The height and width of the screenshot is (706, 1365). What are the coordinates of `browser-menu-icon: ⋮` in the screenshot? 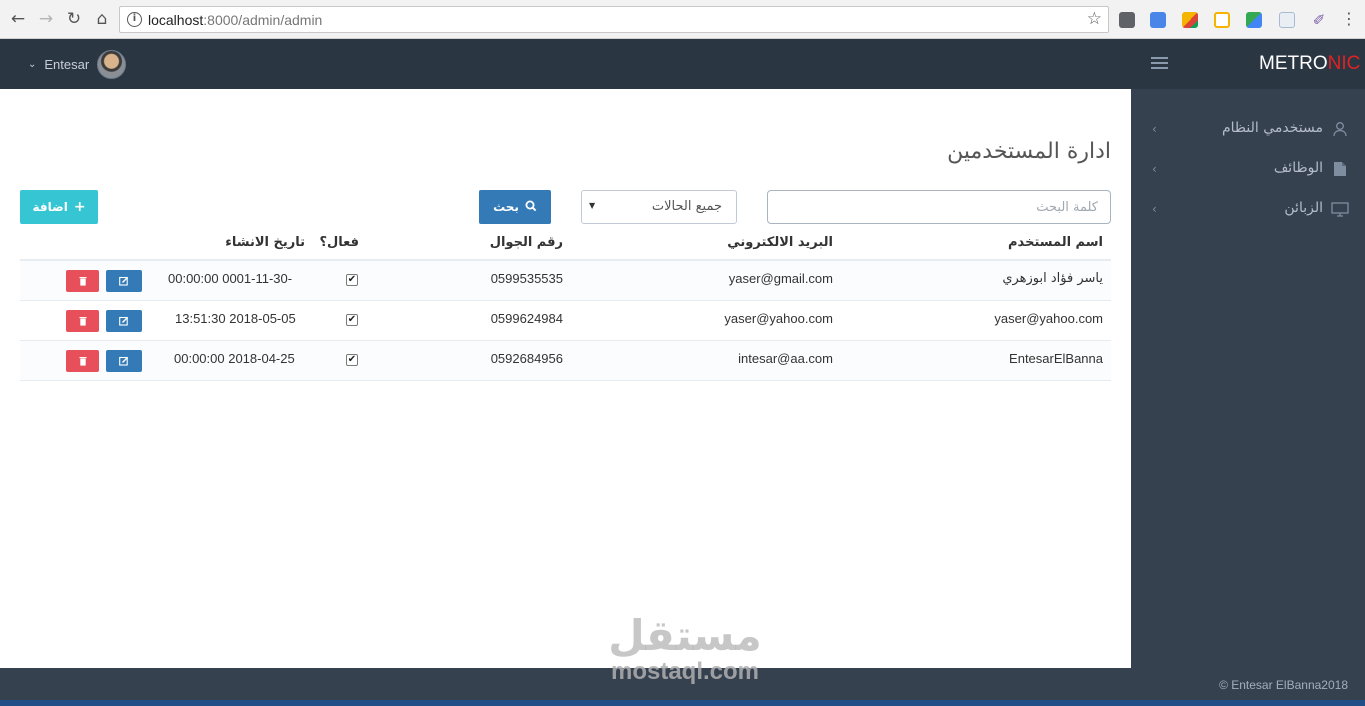 It's located at (1349, 19).